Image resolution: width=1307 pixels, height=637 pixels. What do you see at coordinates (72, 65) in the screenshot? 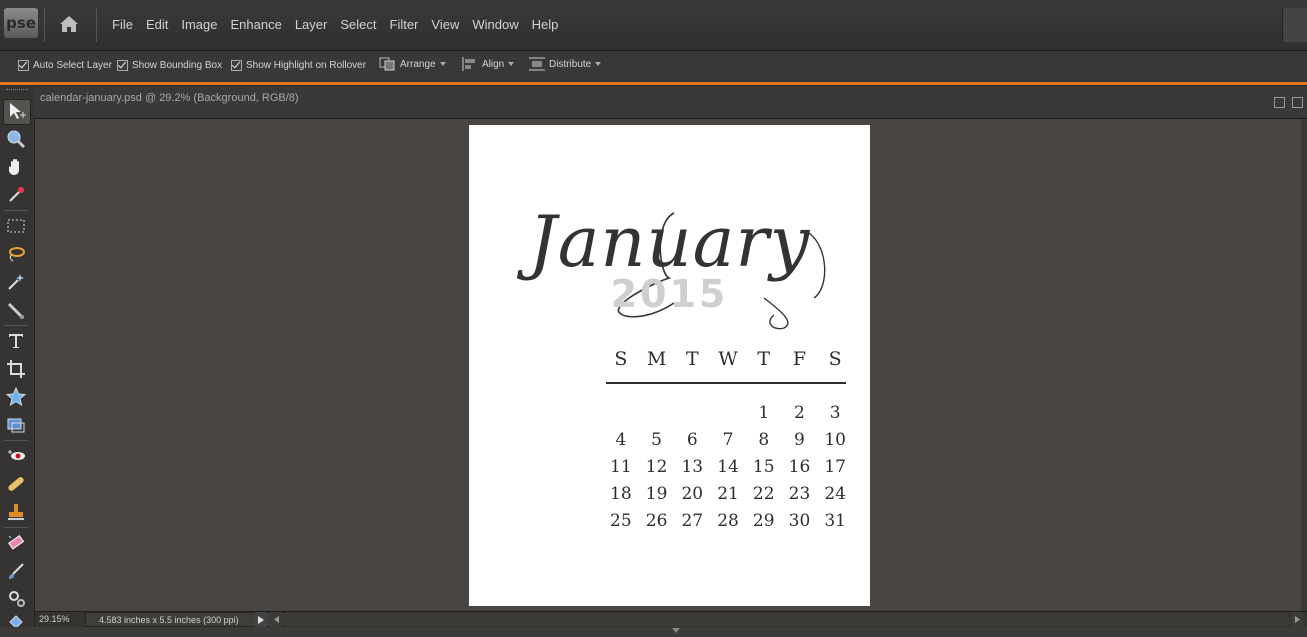
I see `auto-select-layer-label: Auto Select Layer` at bounding box center [72, 65].